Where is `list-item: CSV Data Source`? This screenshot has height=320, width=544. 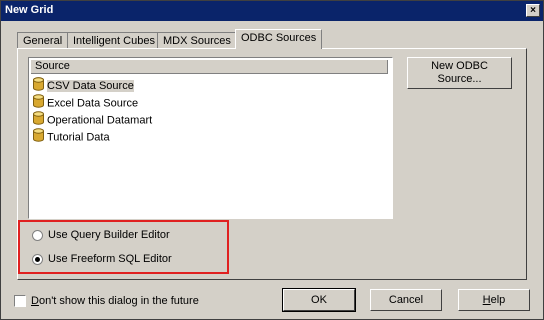
list-item: CSV Data Source is located at coordinates (83, 85).